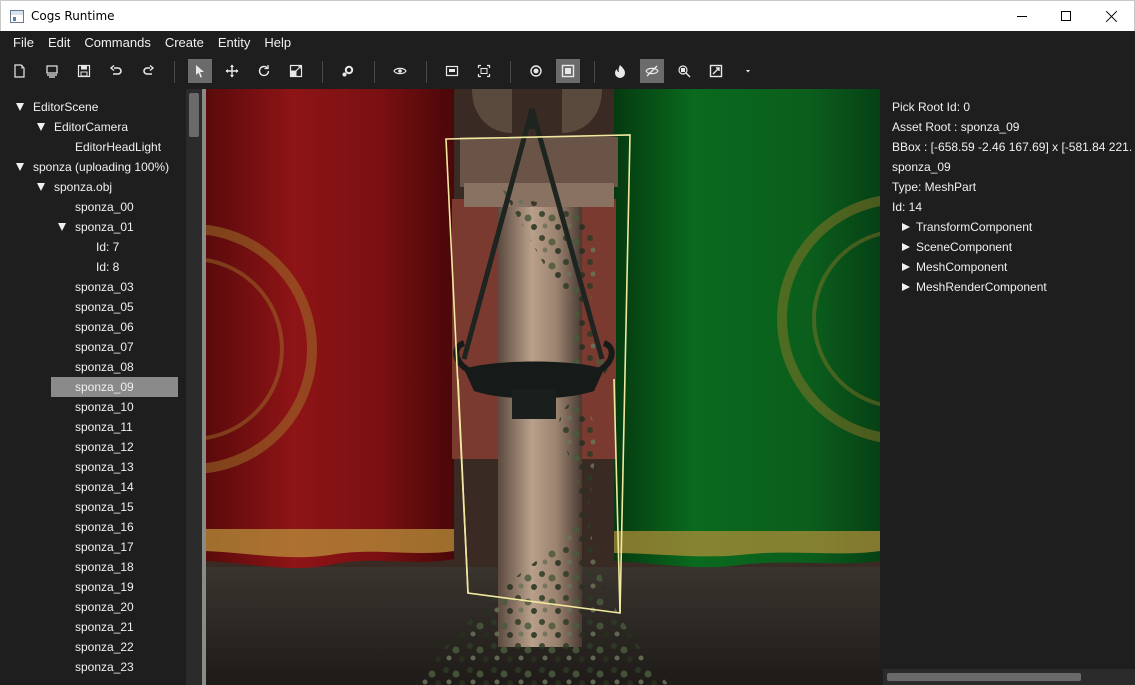 Image resolution: width=1135 pixels, height=685 pixels. What do you see at coordinates (104, 507) in the screenshot?
I see `tree-item-label: sponza_15` at bounding box center [104, 507].